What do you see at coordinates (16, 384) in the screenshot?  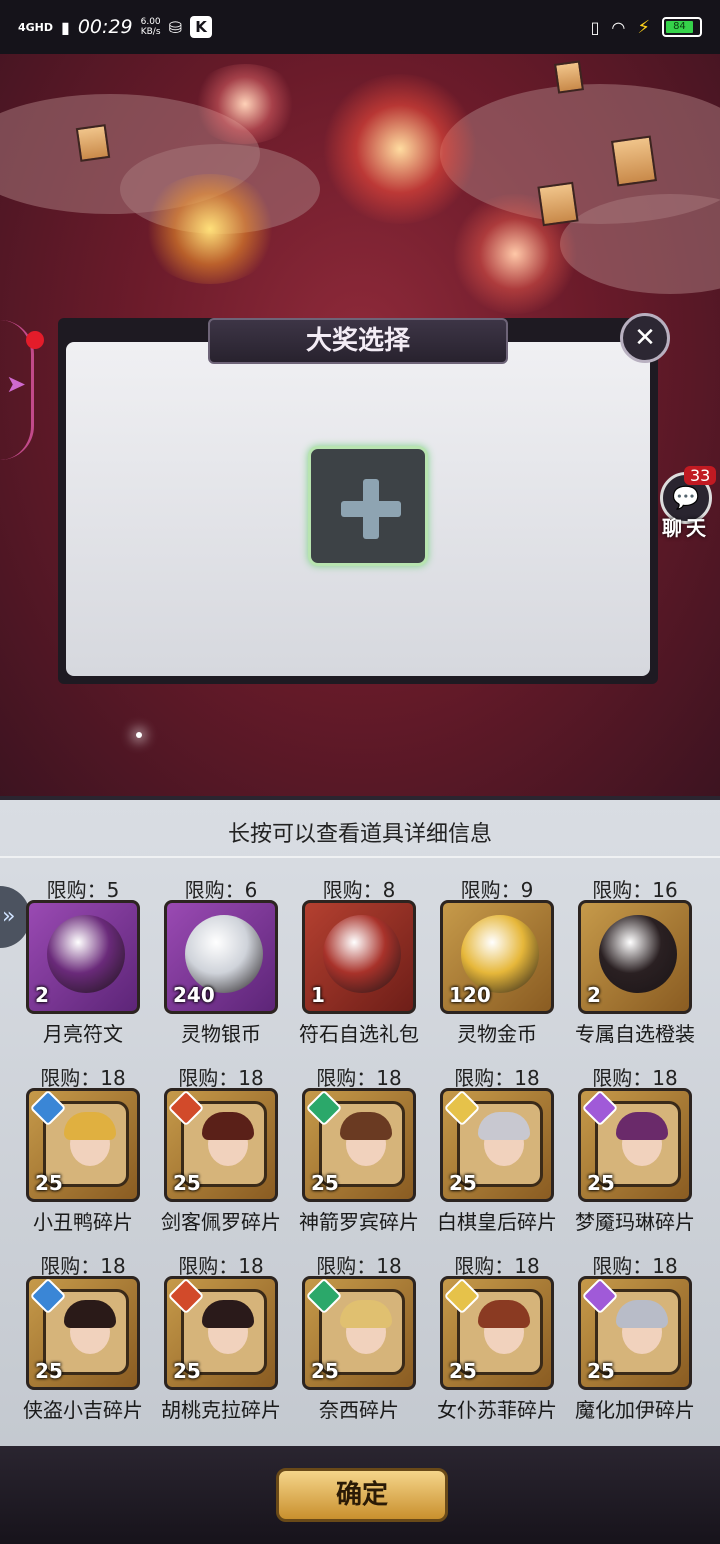 I see `chevron-right-icon: ➤` at bounding box center [16, 384].